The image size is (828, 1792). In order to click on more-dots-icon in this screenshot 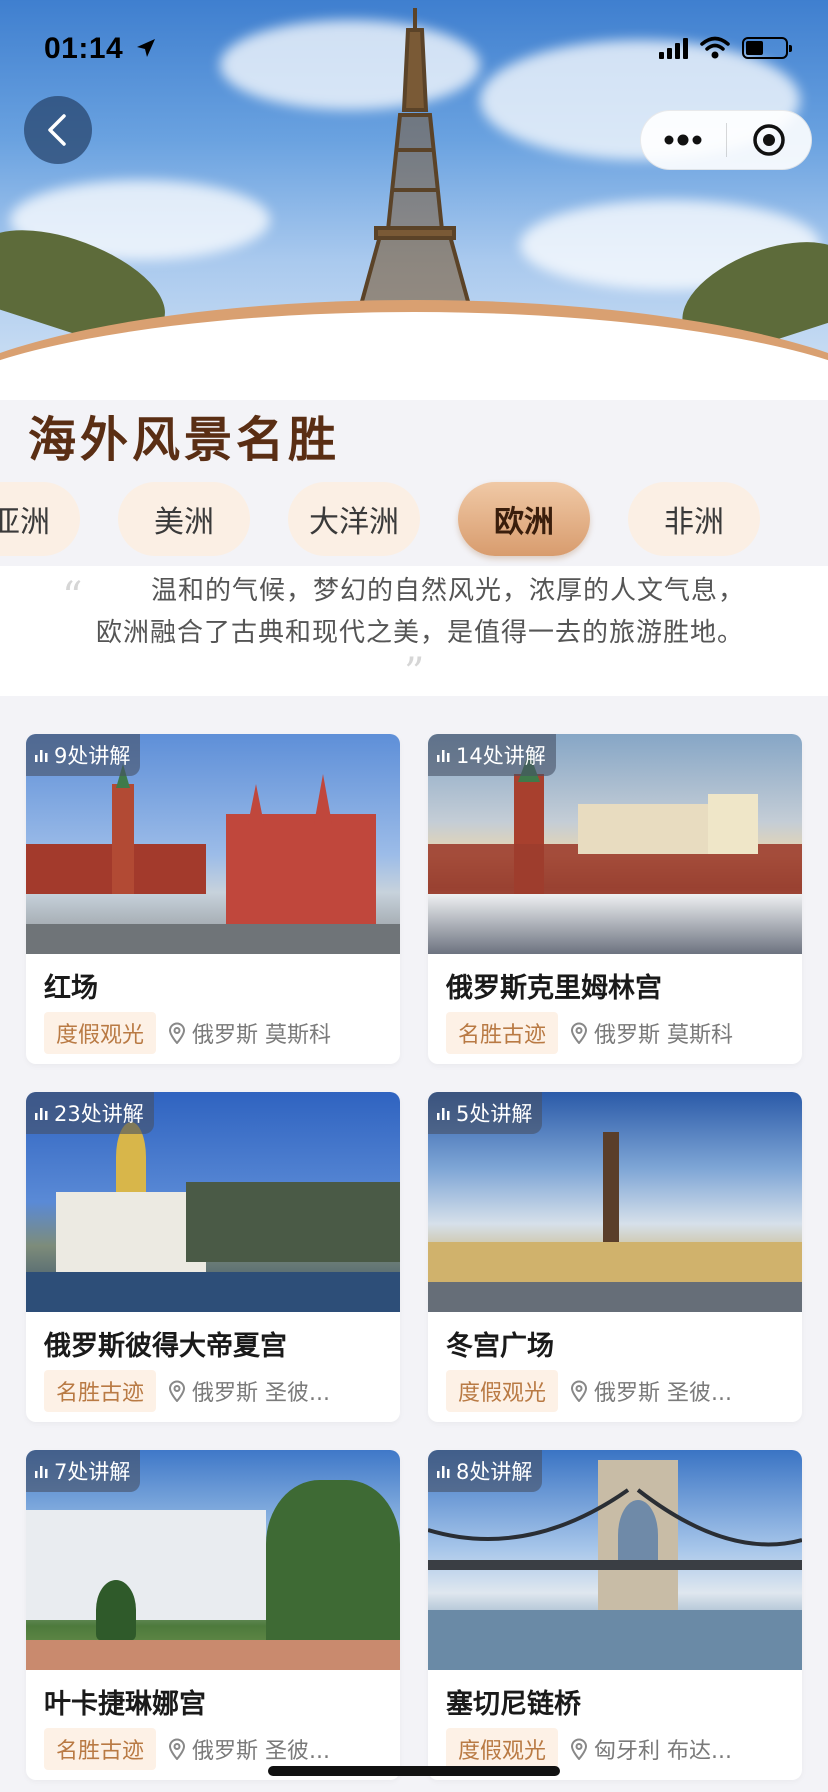, I will do `click(683, 140)`.